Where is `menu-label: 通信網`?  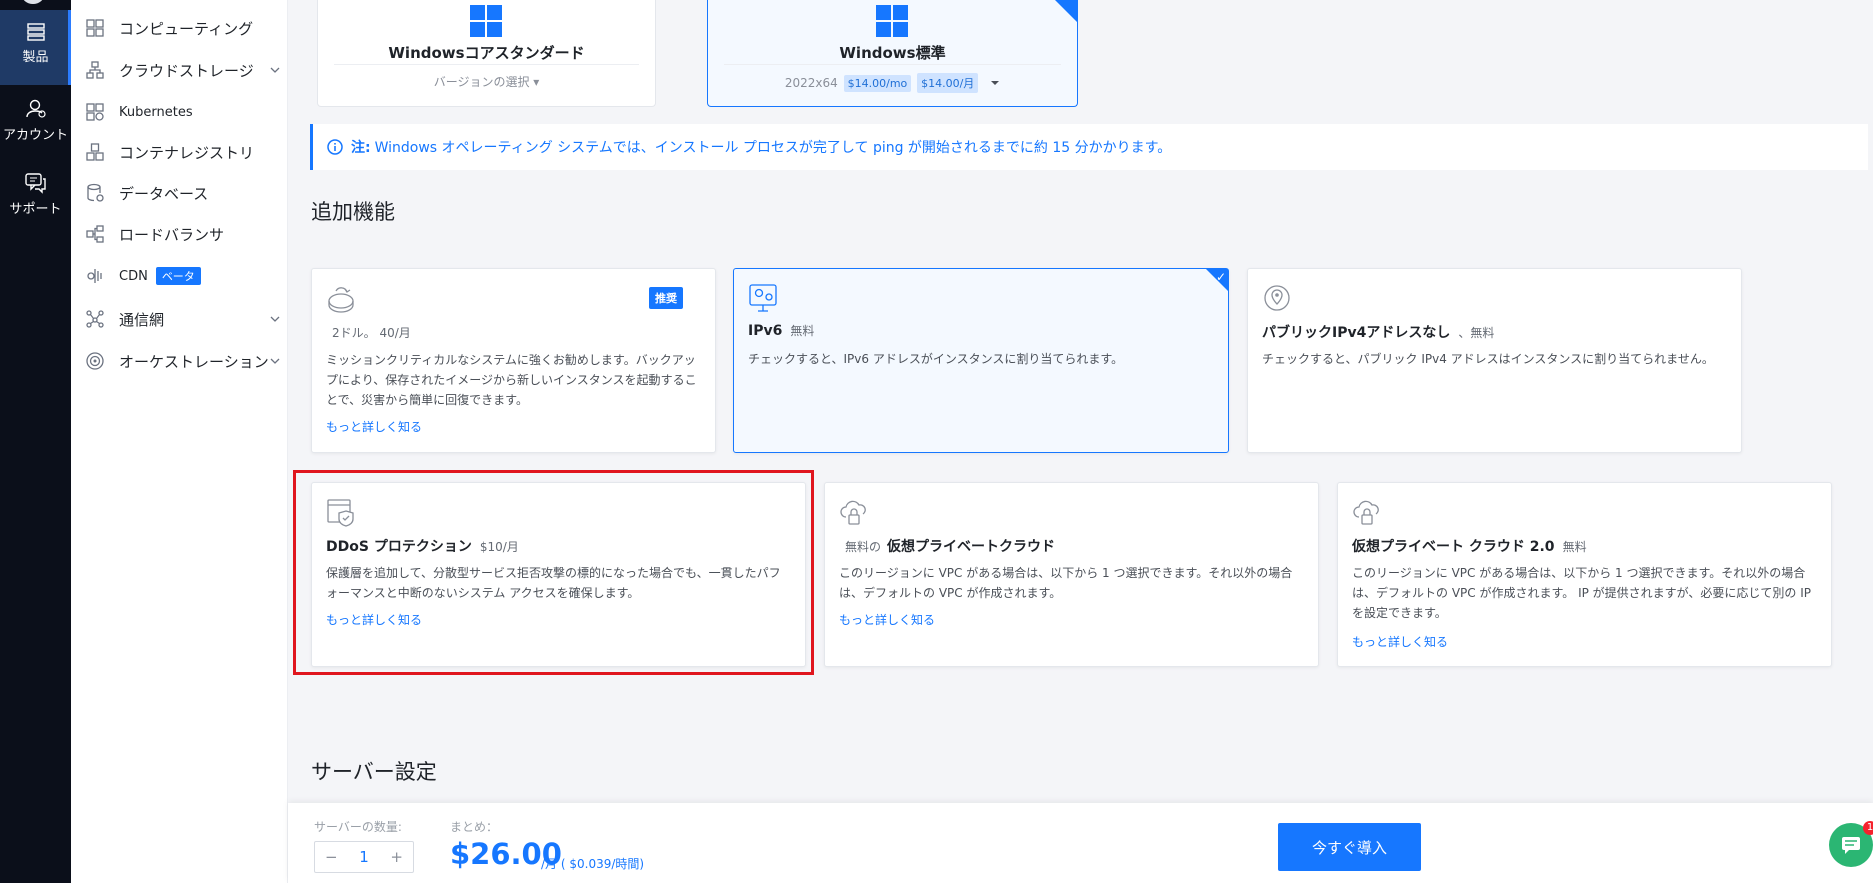 menu-label: 通信網 is located at coordinates (142, 319).